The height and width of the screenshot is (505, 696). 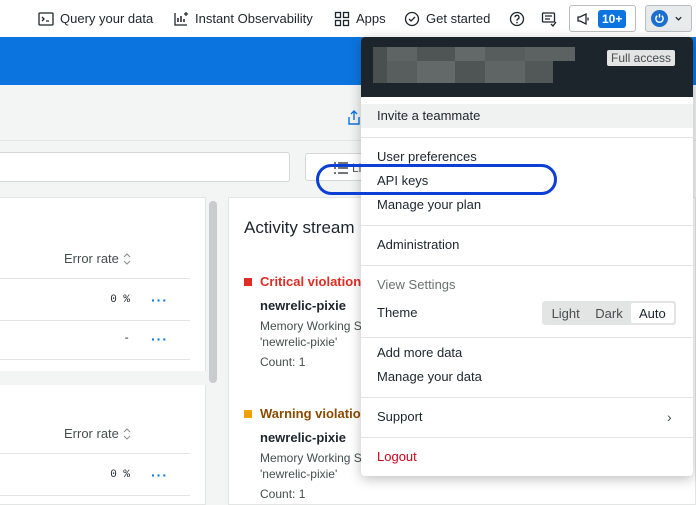 What do you see at coordinates (612, 18) in the screenshot?
I see `notification-count-badge: 10+` at bounding box center [612, 18].